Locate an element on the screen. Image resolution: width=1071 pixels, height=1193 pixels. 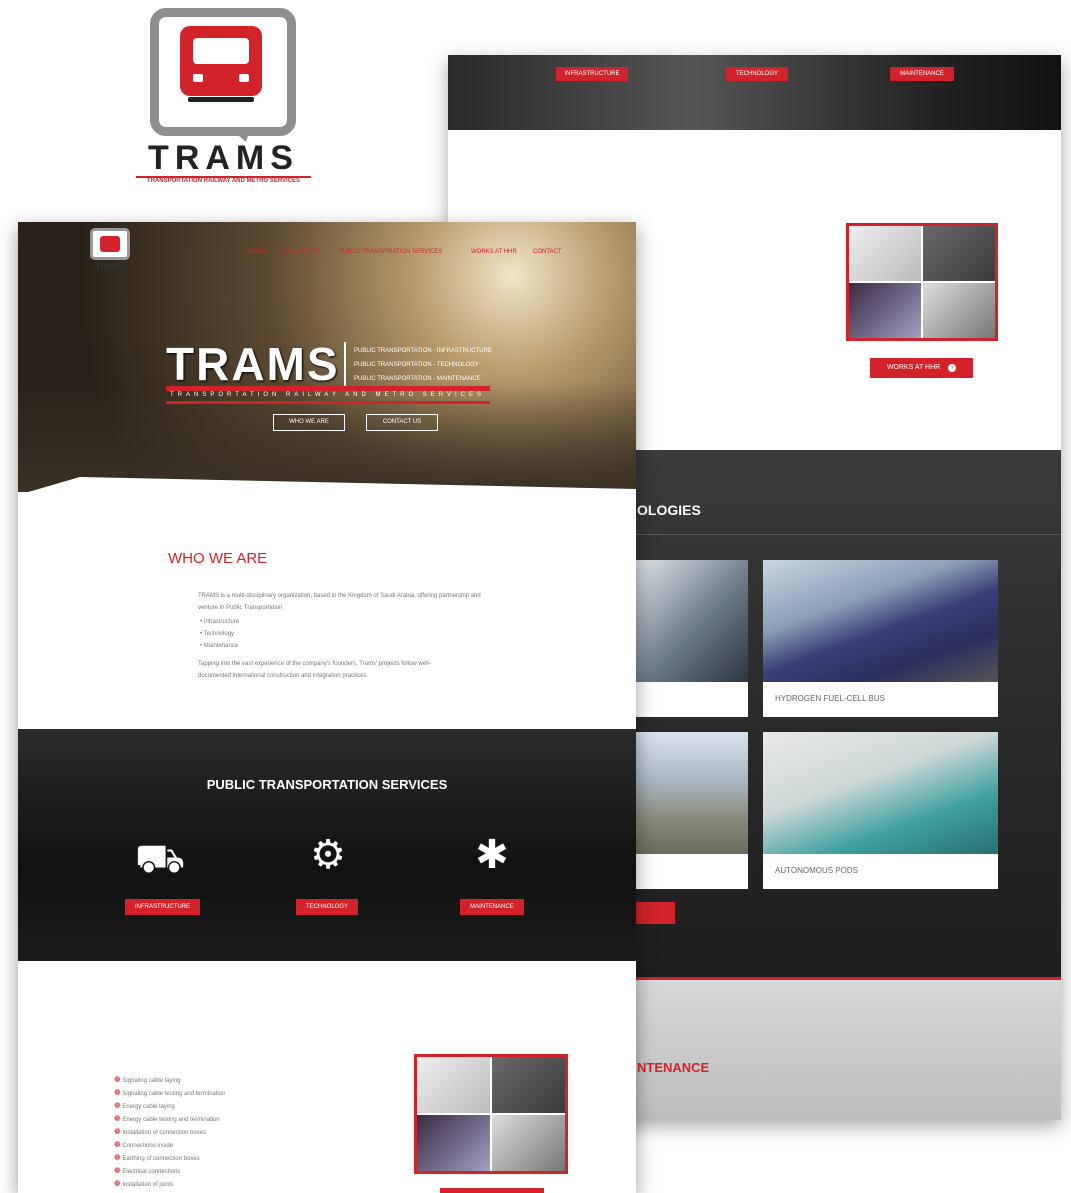
hero-line-technology: PUBLIC TRANSPORTATION - TECHNOLOGY is located at coordinates (416, 365).